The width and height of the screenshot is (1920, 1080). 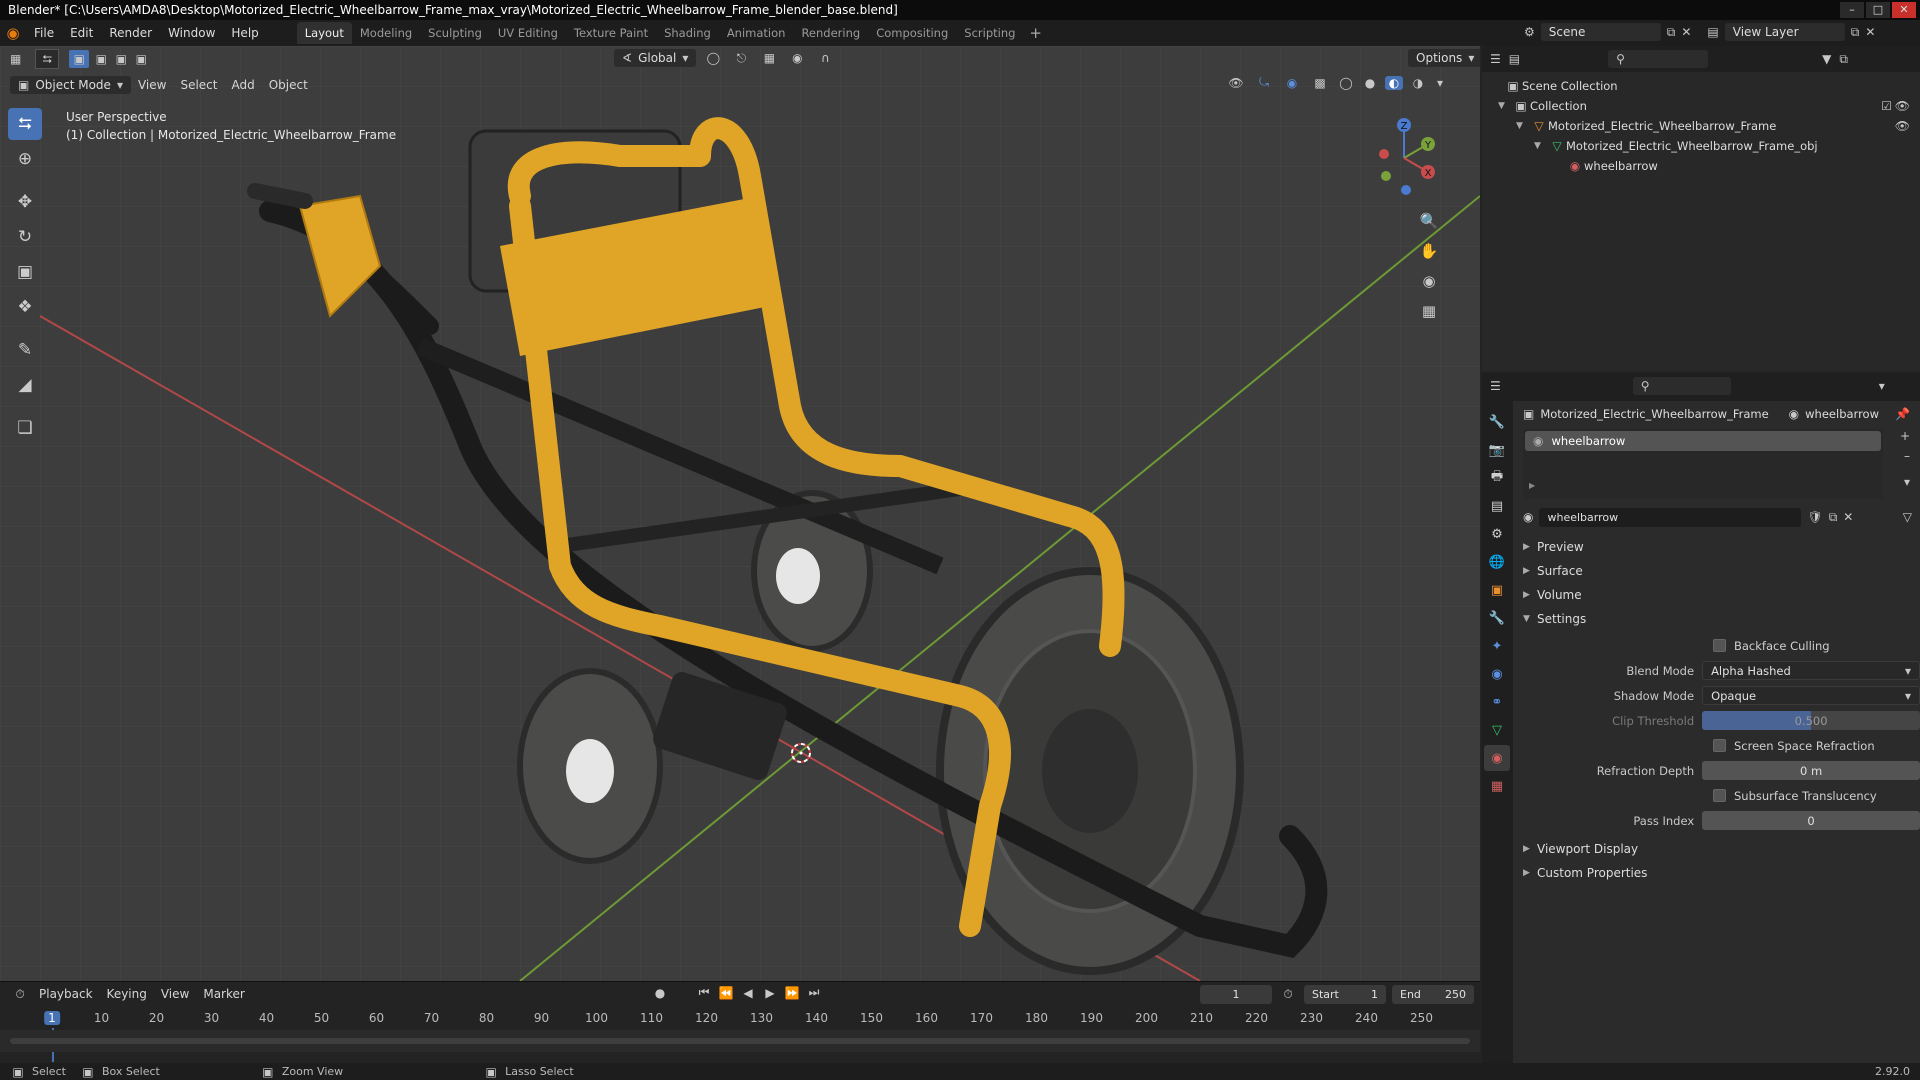 What do you see at coordinates (1905, 436) in the screenshot?
I see `add-slot-icon: +` at bounding box center [1905, 436].